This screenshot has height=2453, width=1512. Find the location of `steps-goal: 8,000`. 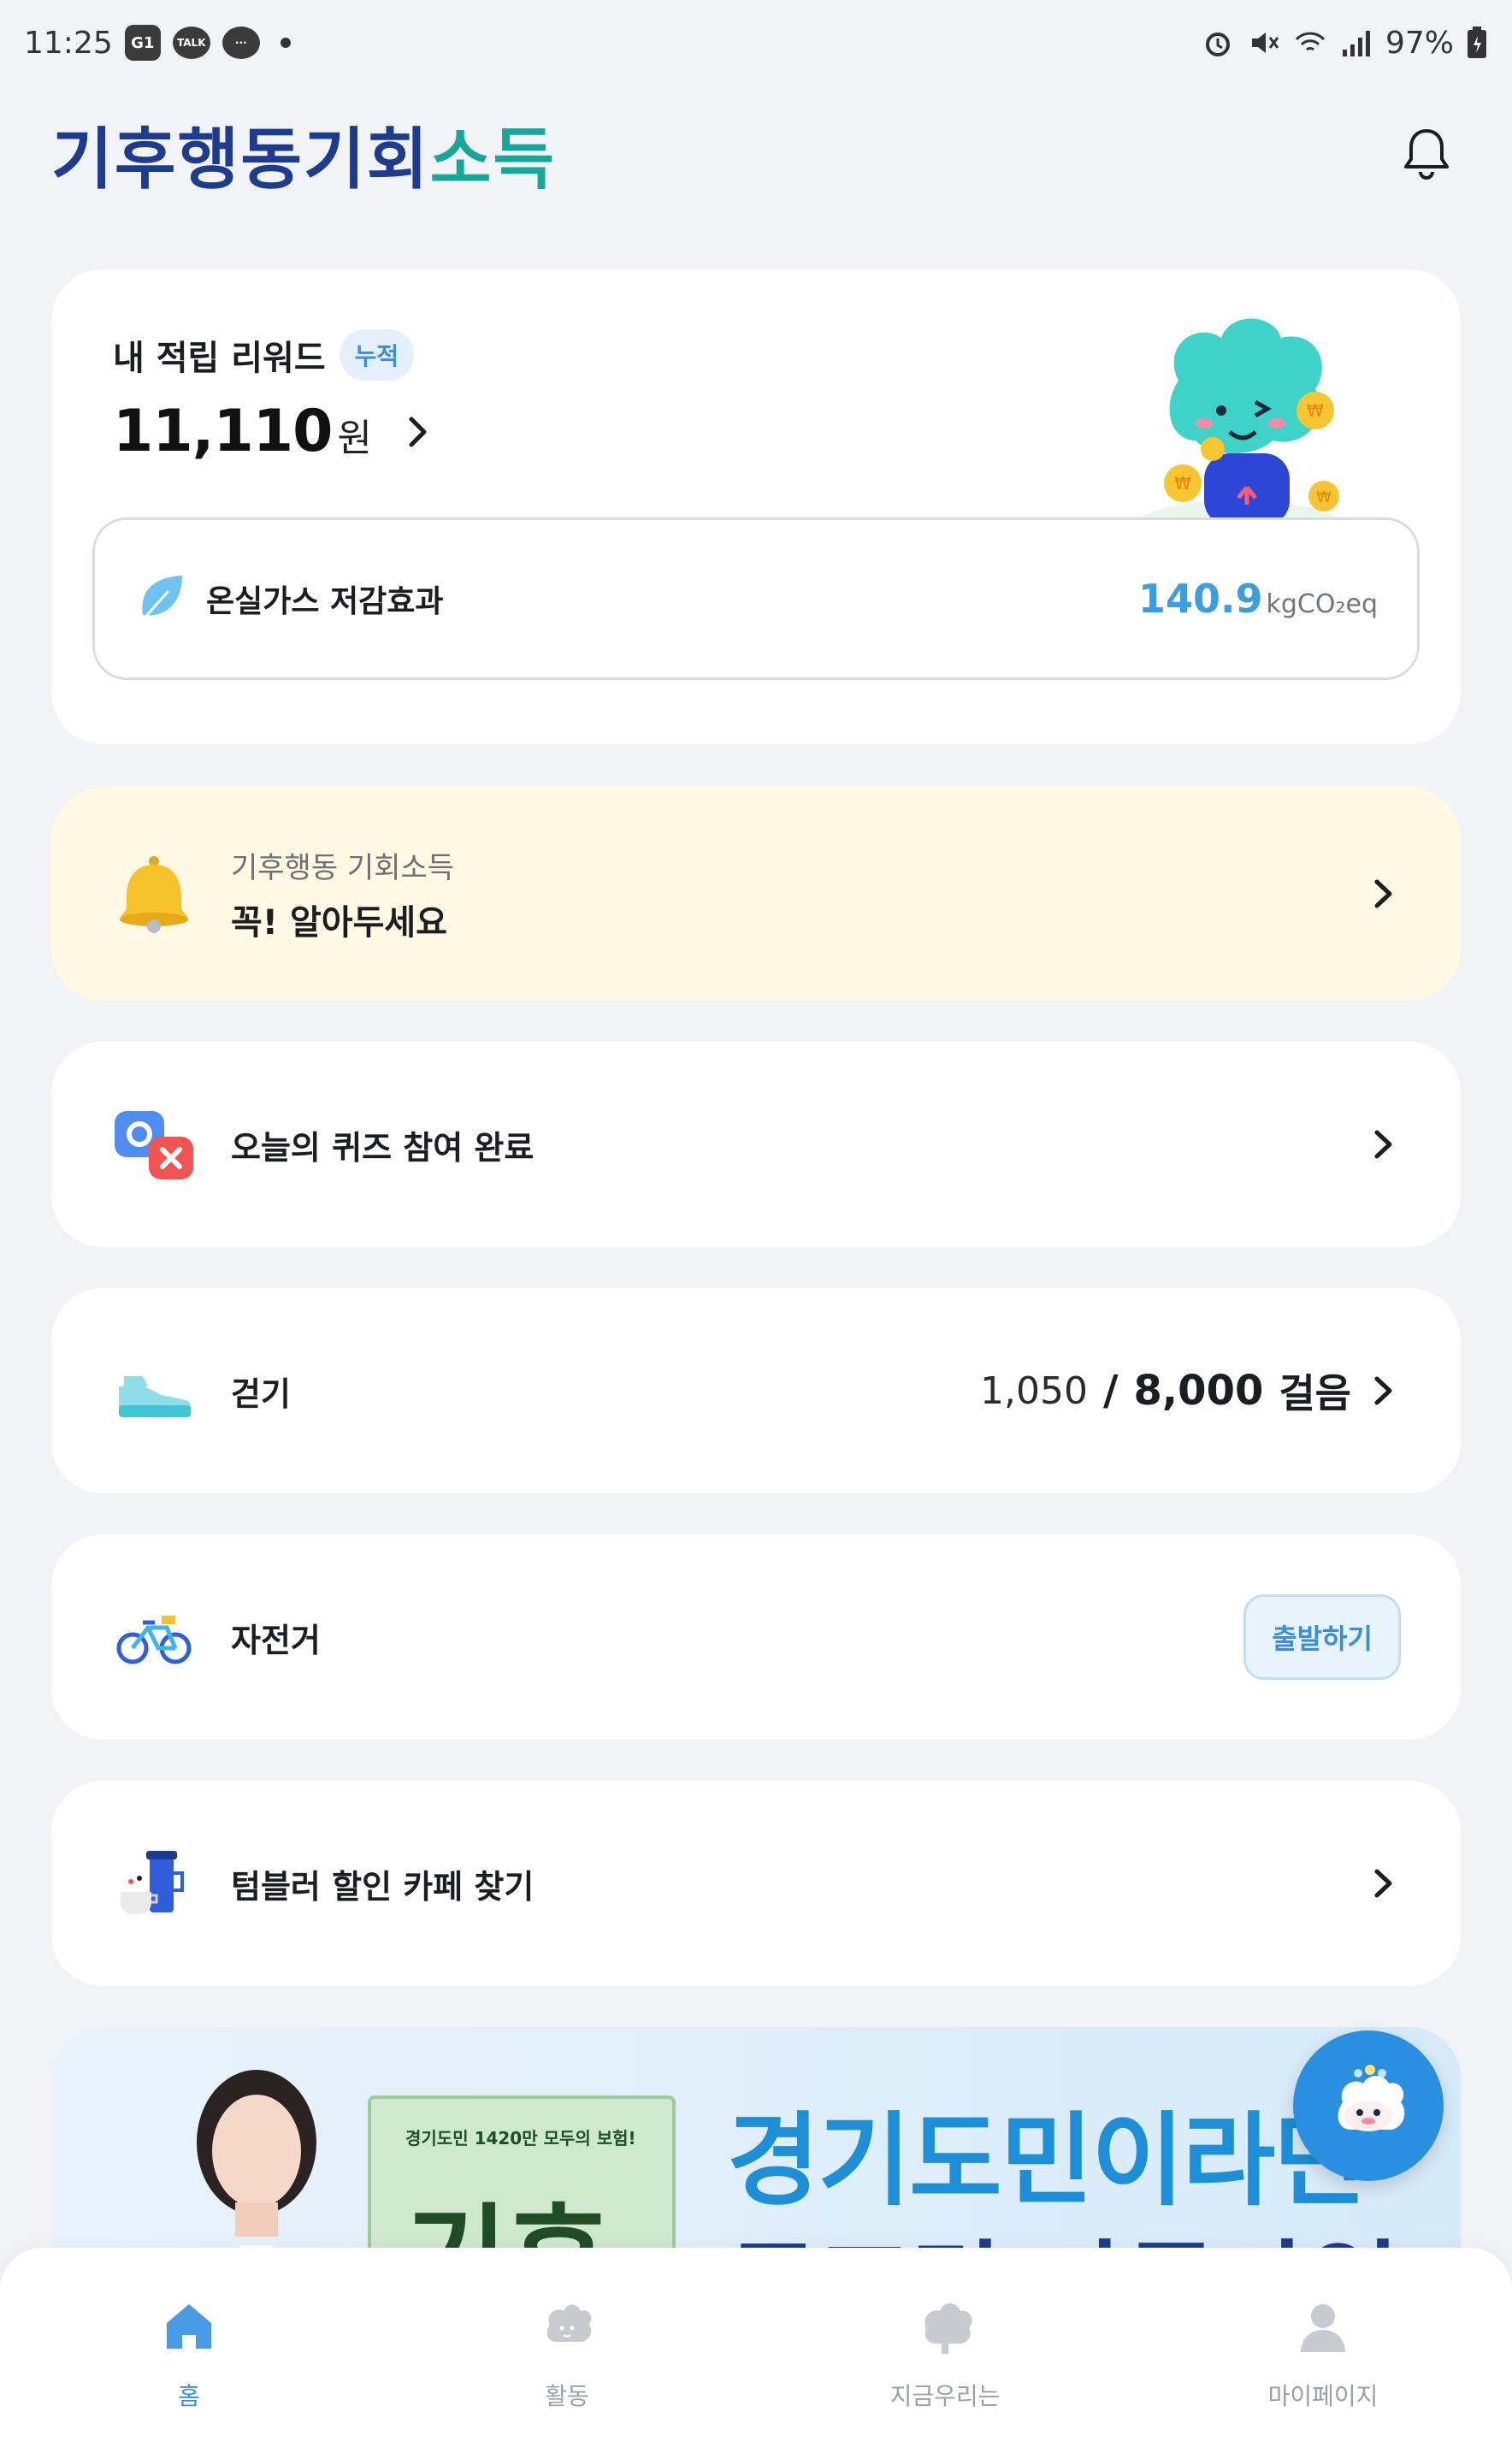

steps-goal: 8,000 is located at coordinates (1198, 1391).